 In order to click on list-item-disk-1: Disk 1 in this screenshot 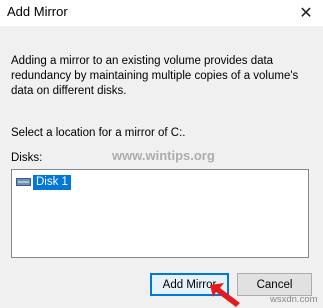, I will do `click(43, 182)`.